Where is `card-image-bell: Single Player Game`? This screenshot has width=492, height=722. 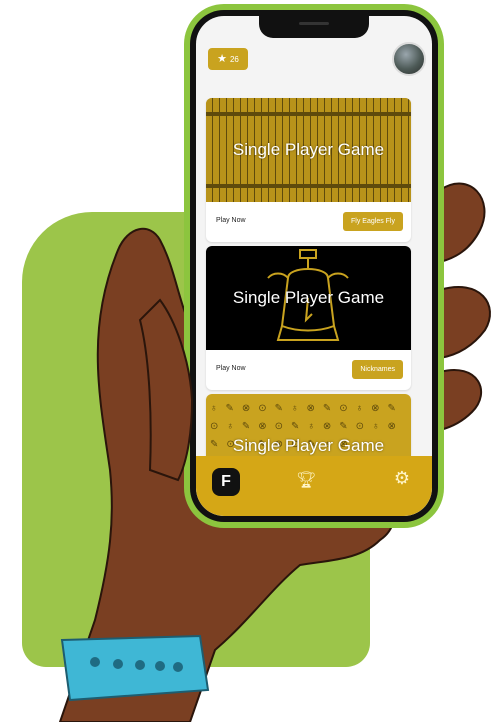 card-image-bell: Single Player Game is located at coordinates (308, 298).